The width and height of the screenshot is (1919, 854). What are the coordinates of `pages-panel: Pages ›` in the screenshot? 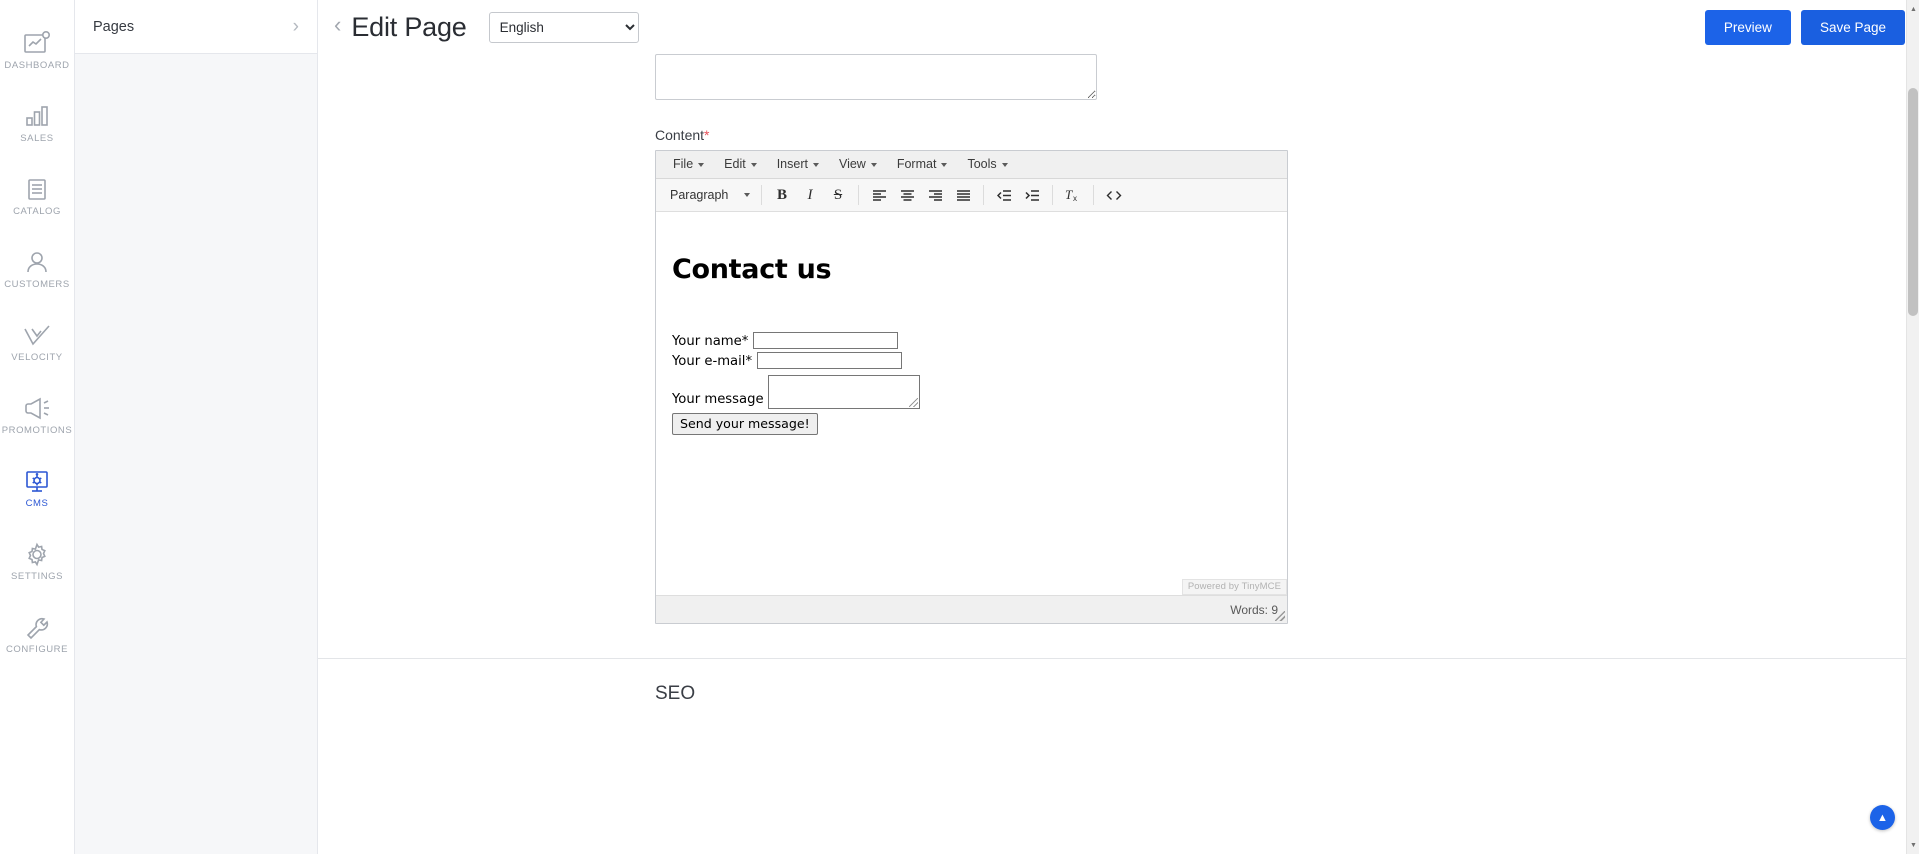 It's located at (196, 427).